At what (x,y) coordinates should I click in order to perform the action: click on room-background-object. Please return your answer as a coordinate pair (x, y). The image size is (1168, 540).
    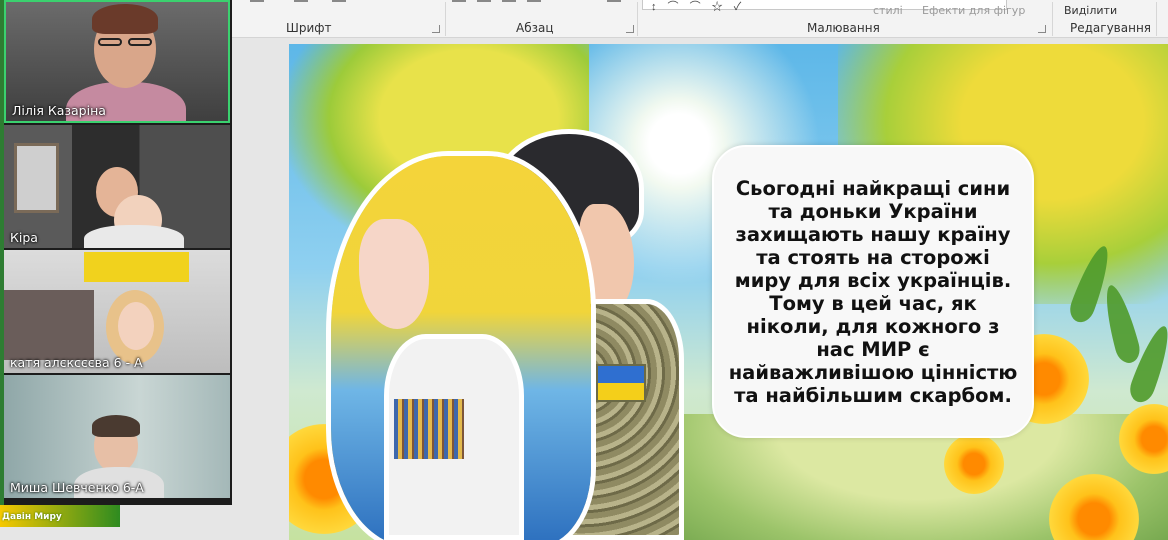
    Looking at the image, I should click on (49, 325).